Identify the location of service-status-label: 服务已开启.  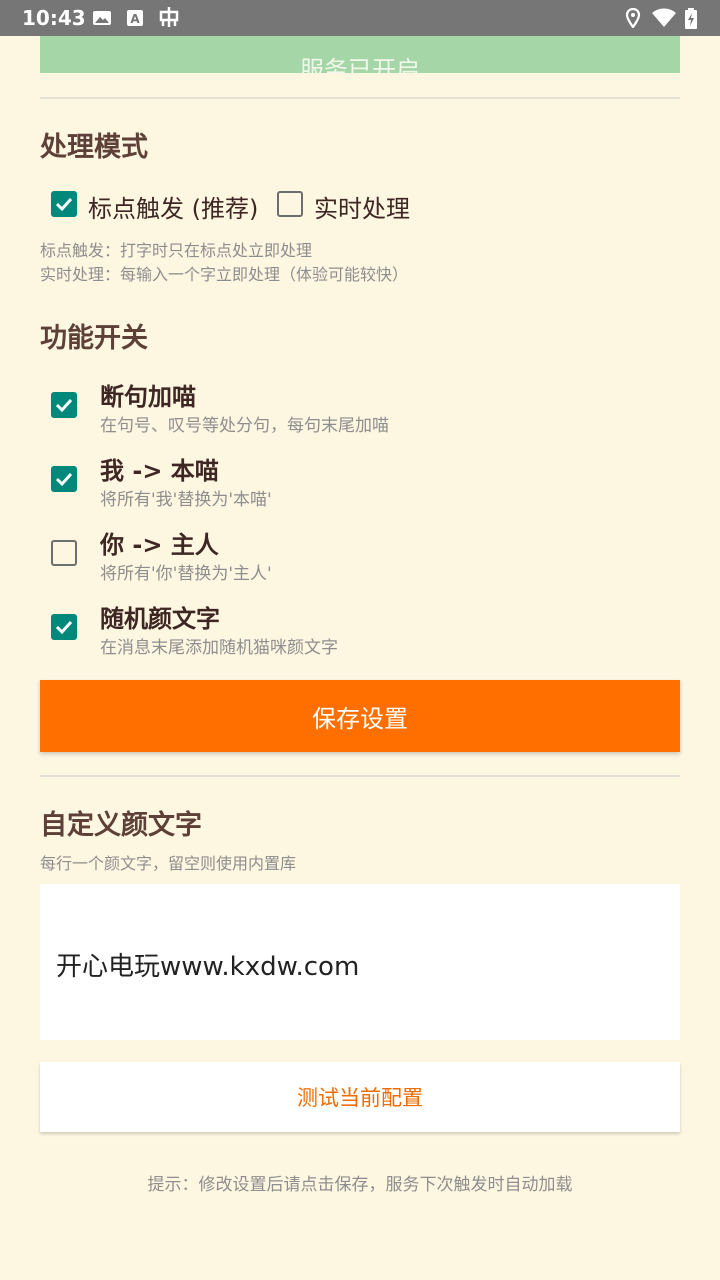
(360, 64).